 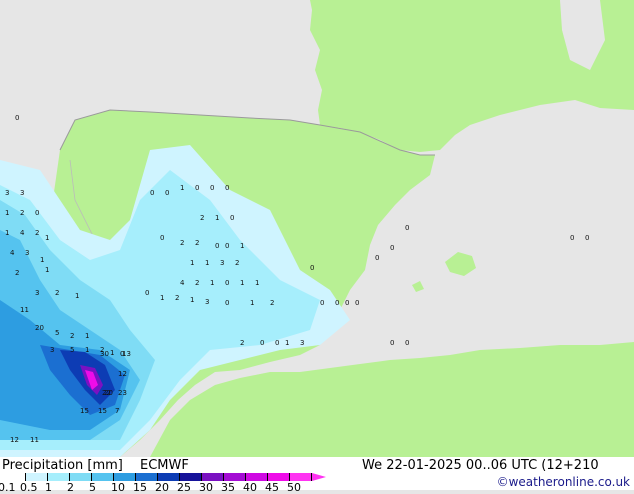 What do you see at coordinates (39, 328) in the screenshot?
I see `rain-value-label: 20` at bounding box center [39, 328].